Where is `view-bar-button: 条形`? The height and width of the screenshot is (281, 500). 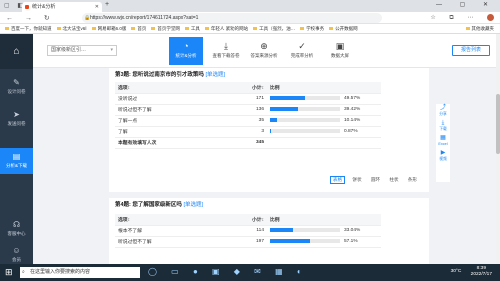
view-bar-button: 条形 is located at coordinates (412, 180).